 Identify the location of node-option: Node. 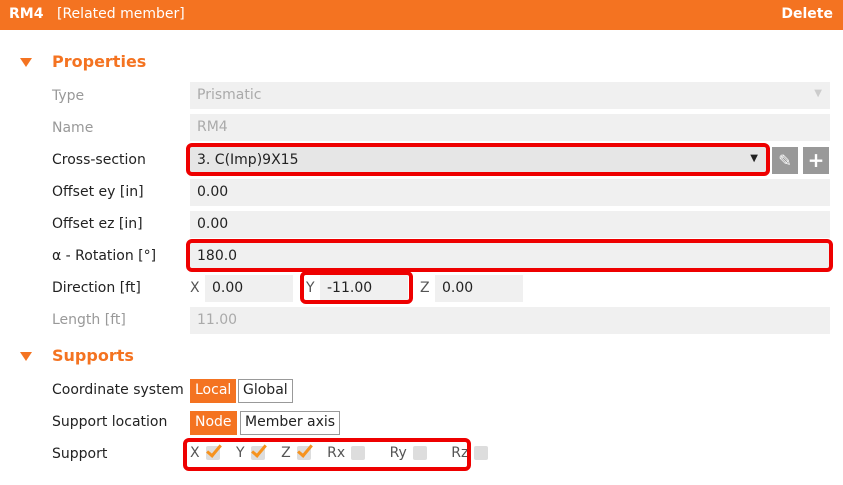
(213, 423).